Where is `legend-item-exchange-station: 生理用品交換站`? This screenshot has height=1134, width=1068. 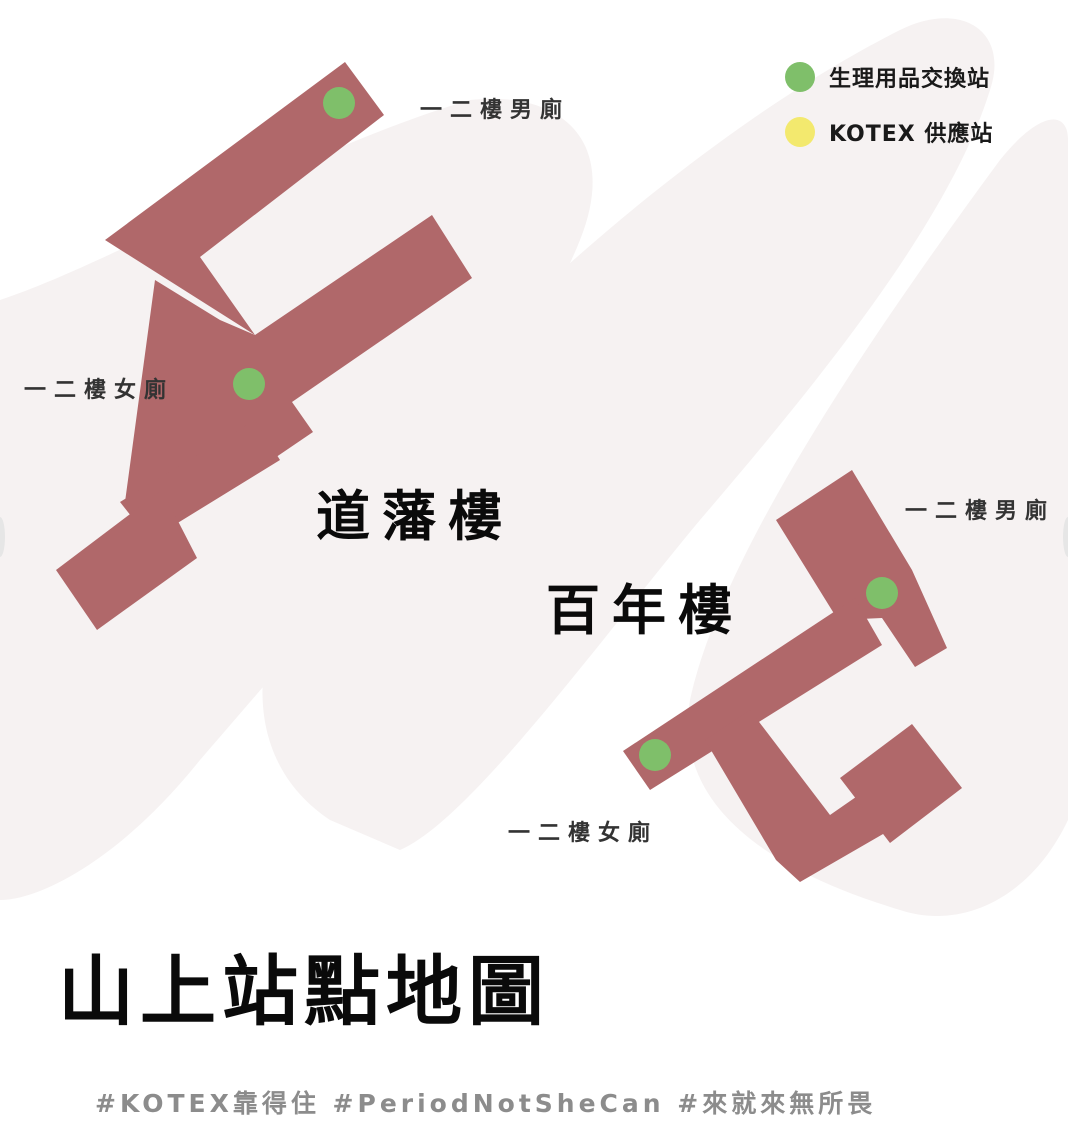
legend-item-exchange-station: 生理用品交換站 is located at coordinates (887, 77).